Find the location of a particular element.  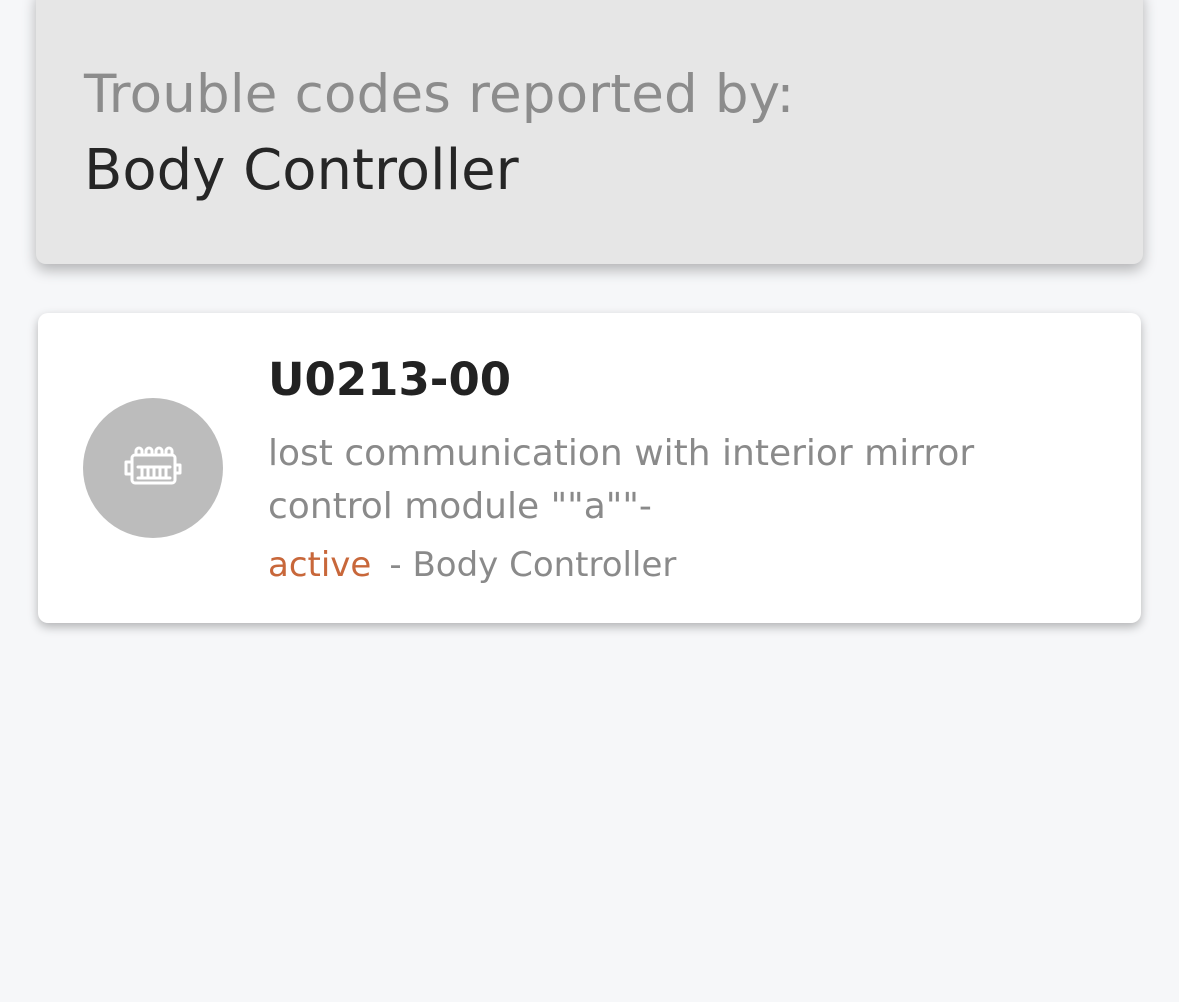

engine-icon is located at coordinates (153, 465).